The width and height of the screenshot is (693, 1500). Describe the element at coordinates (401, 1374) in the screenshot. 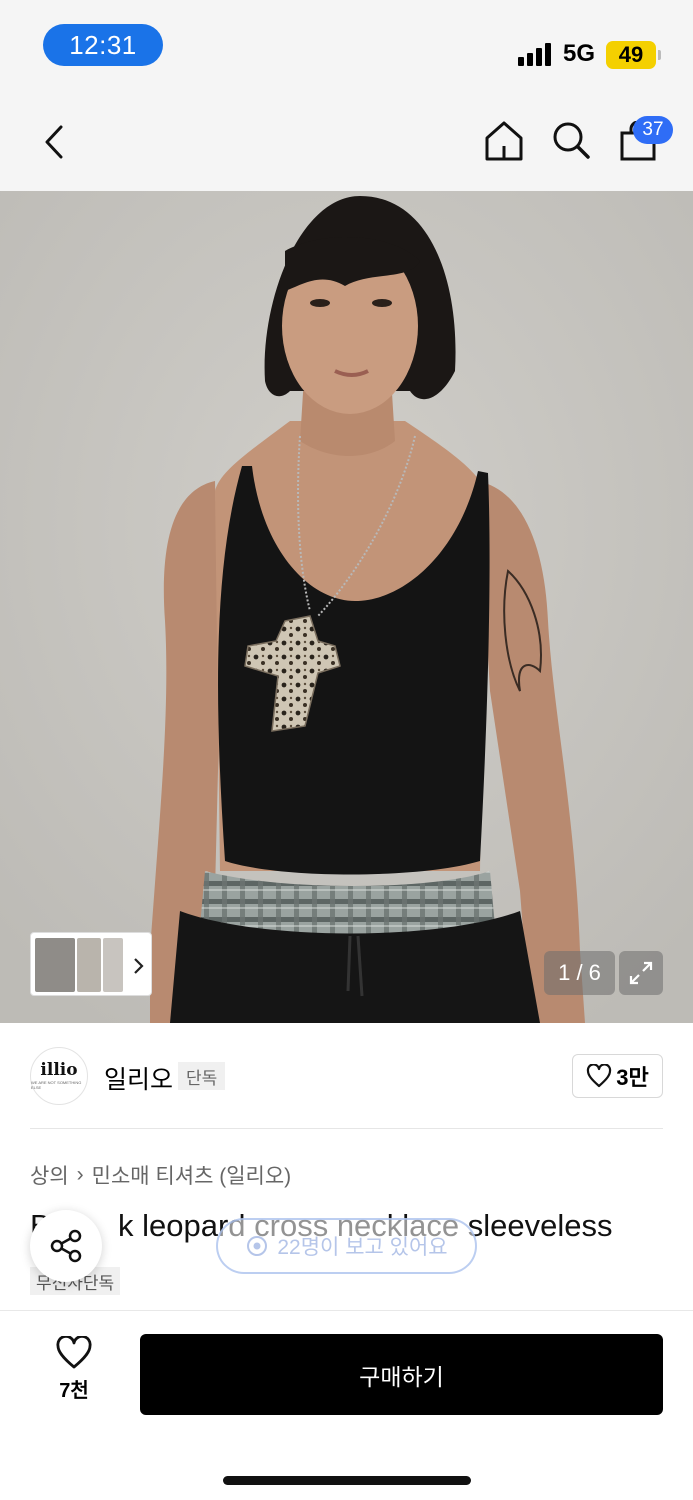

I see `buy-button: 구매하기` at that location.